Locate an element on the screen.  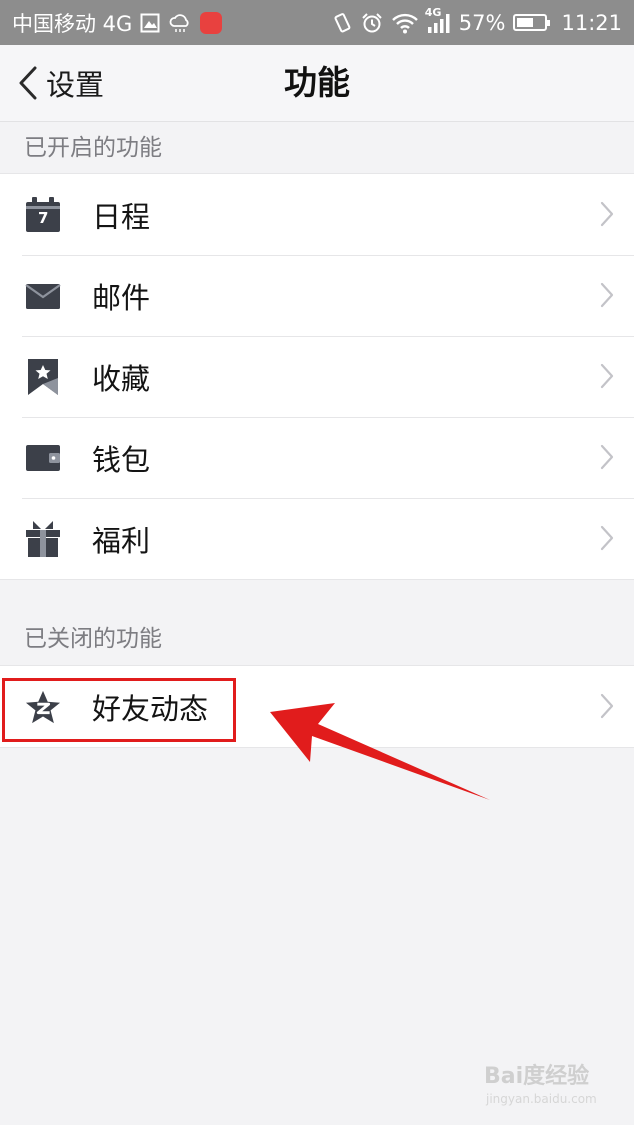
disabled-features-list: 好友动态 is located at coordinates (317, 706).